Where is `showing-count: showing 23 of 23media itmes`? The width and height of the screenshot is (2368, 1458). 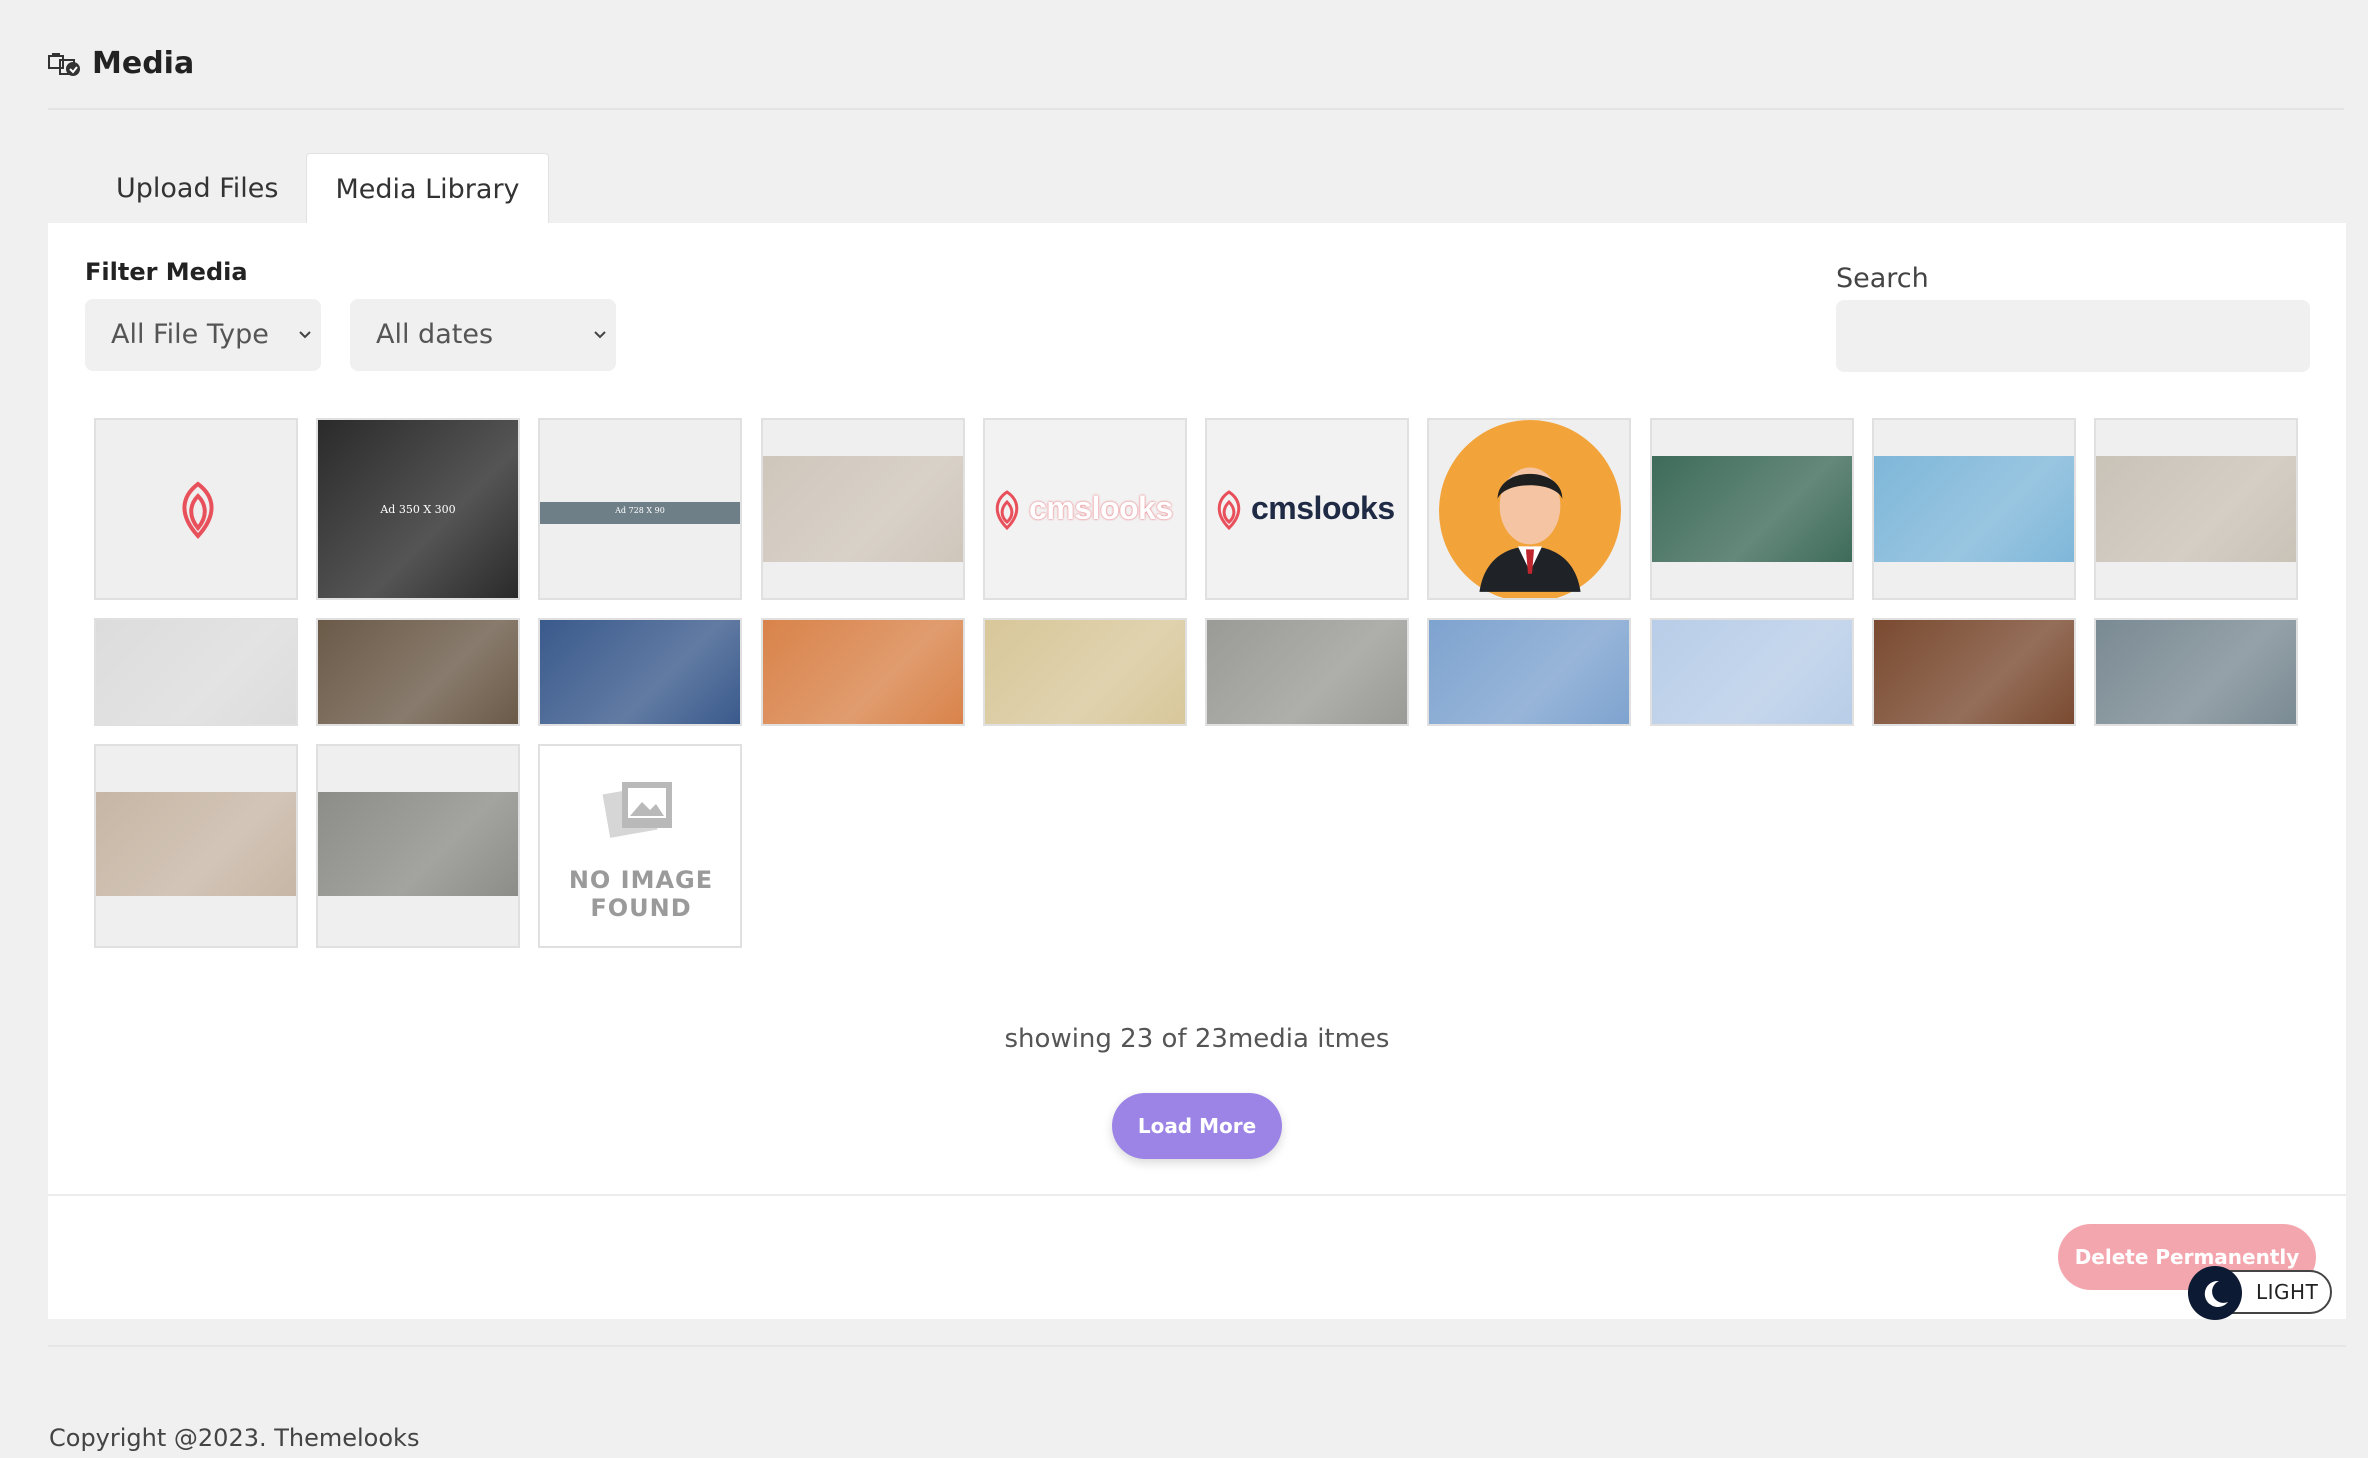 showing-count: showing 23 of 23media itmes is located at coordinates (1197, 1039).